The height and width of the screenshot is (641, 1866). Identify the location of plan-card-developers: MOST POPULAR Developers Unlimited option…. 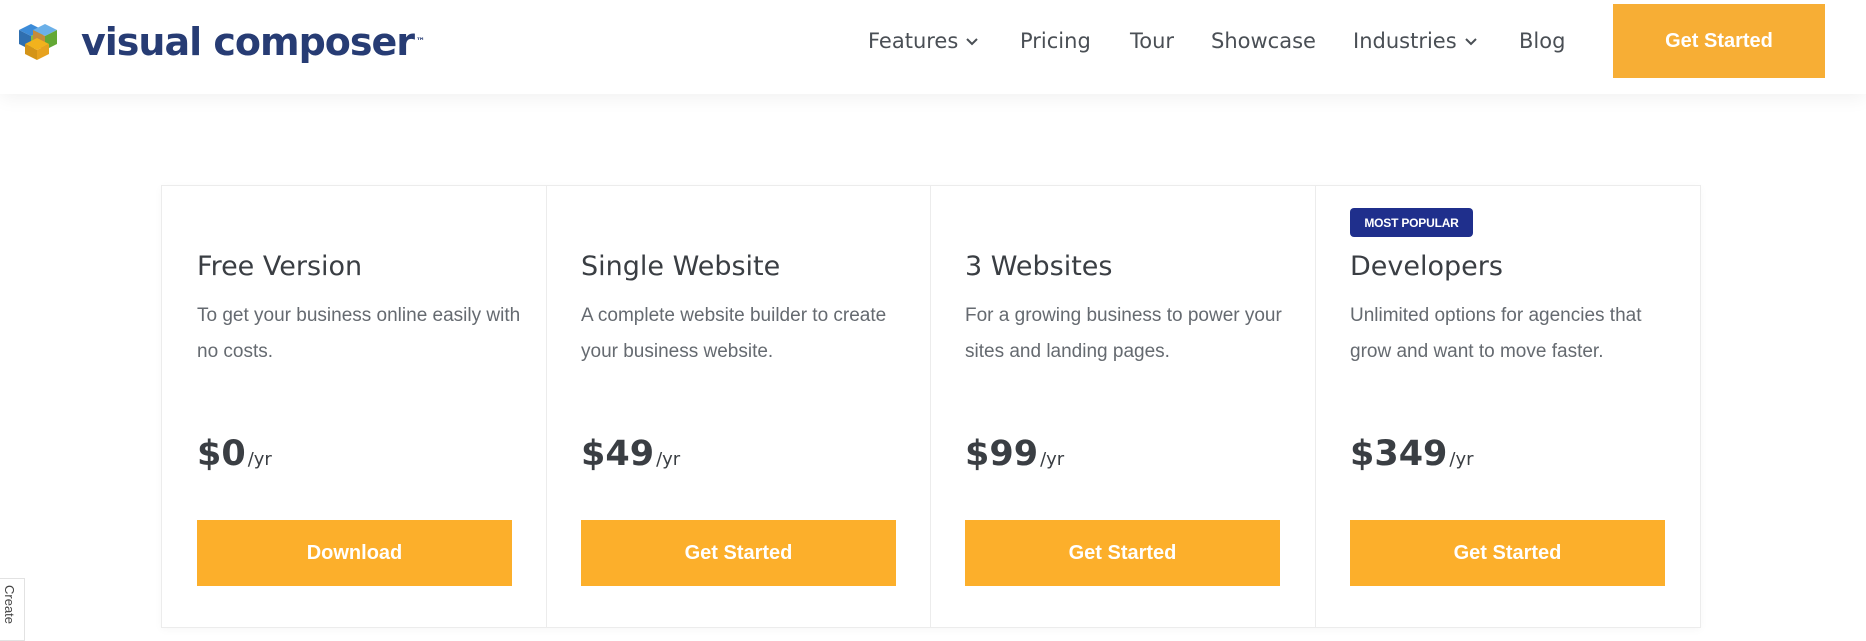
(1507, 406).